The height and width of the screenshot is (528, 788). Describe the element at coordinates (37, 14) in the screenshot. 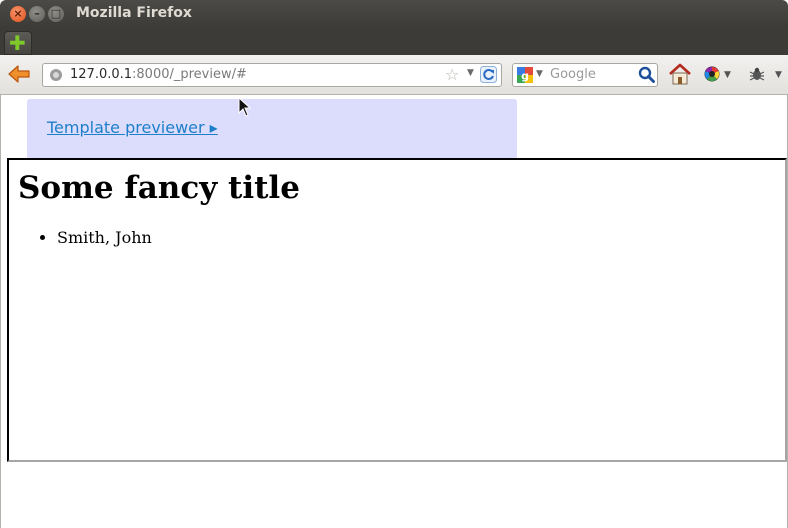

I see `window-minimize-button: –` at that location.